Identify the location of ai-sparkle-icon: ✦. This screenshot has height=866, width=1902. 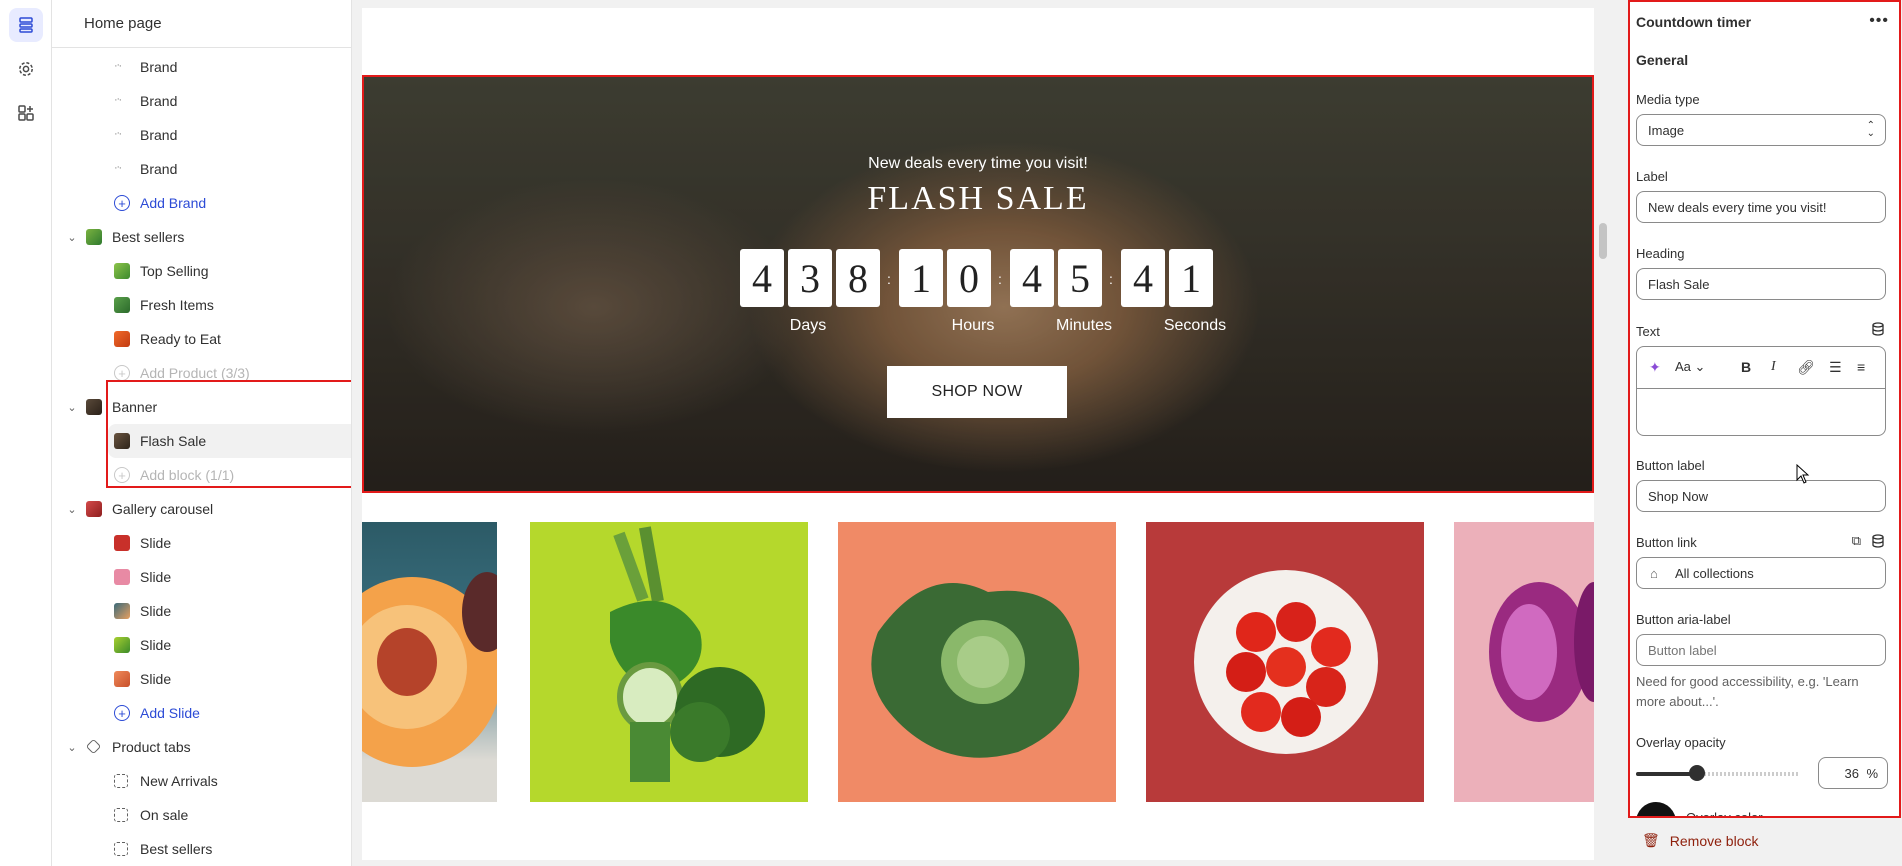
(1655, 367).